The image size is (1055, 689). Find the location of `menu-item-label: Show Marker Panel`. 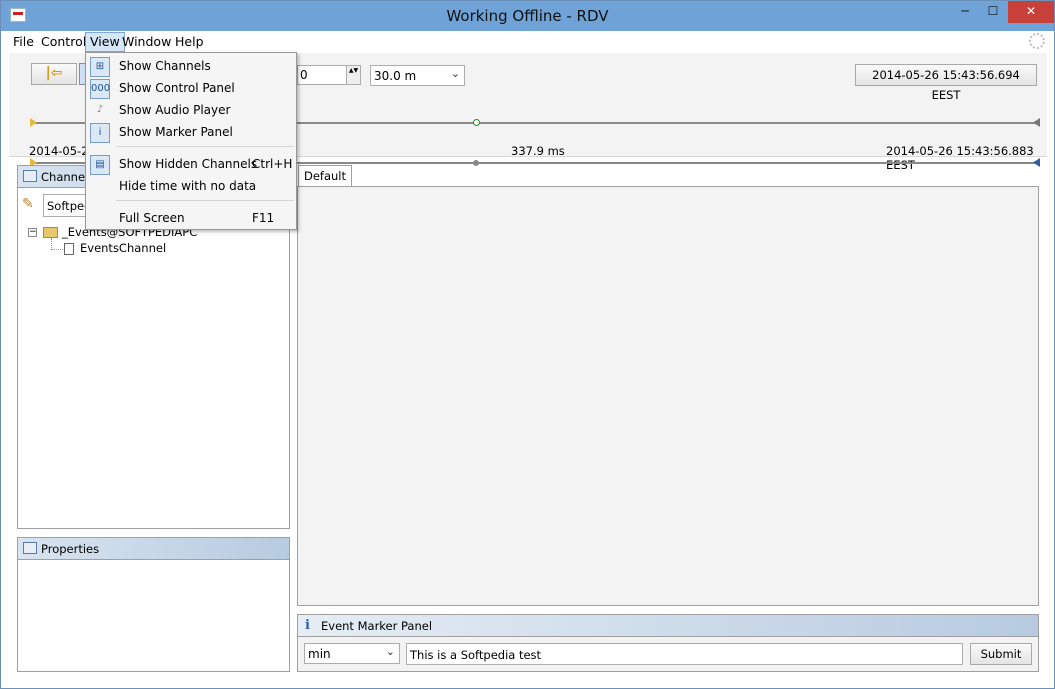

menu-item-label: Show Marker Panel is located at coordinates (176, 132).